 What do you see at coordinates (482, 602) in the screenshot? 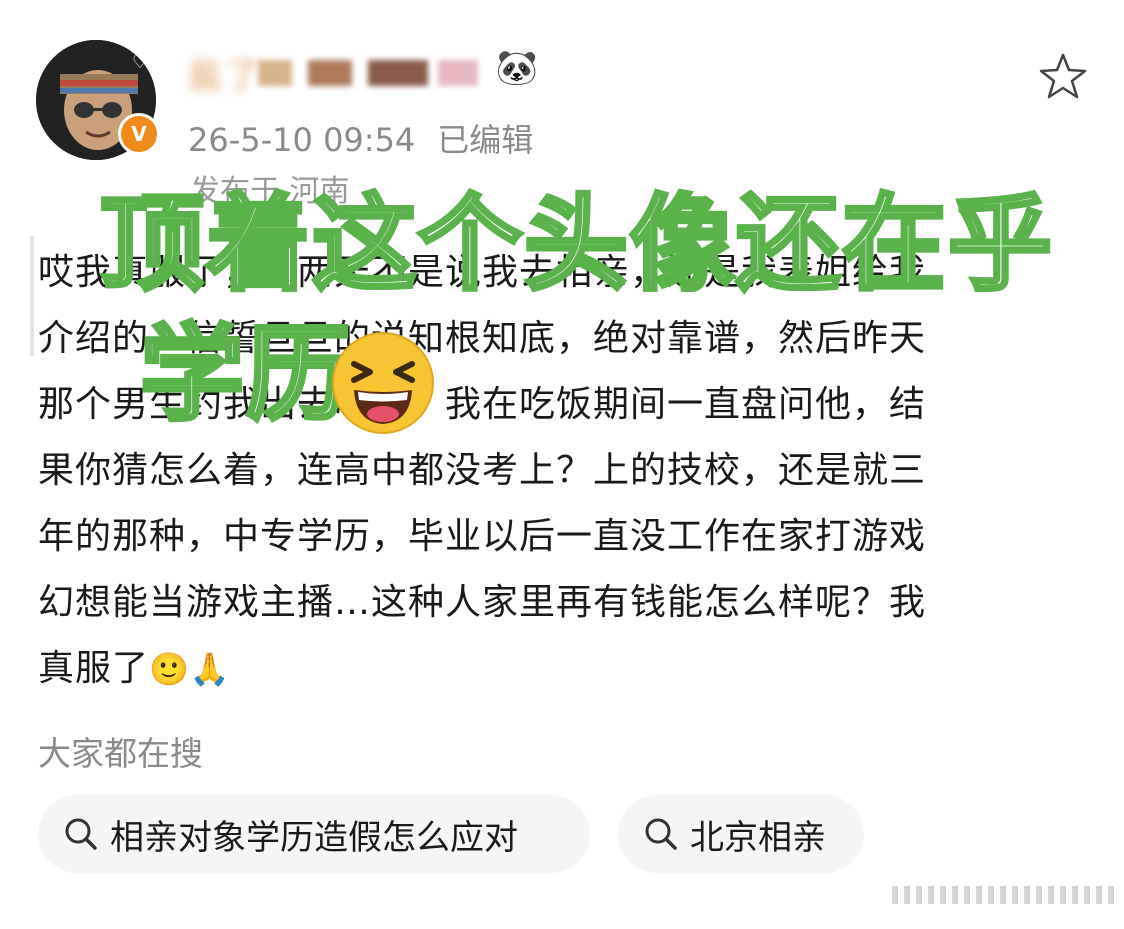
I see `body-line: 幻想能当游戏主播…这种人家里再有钱能怎么样呢？我` at bounding box center [482, 602].